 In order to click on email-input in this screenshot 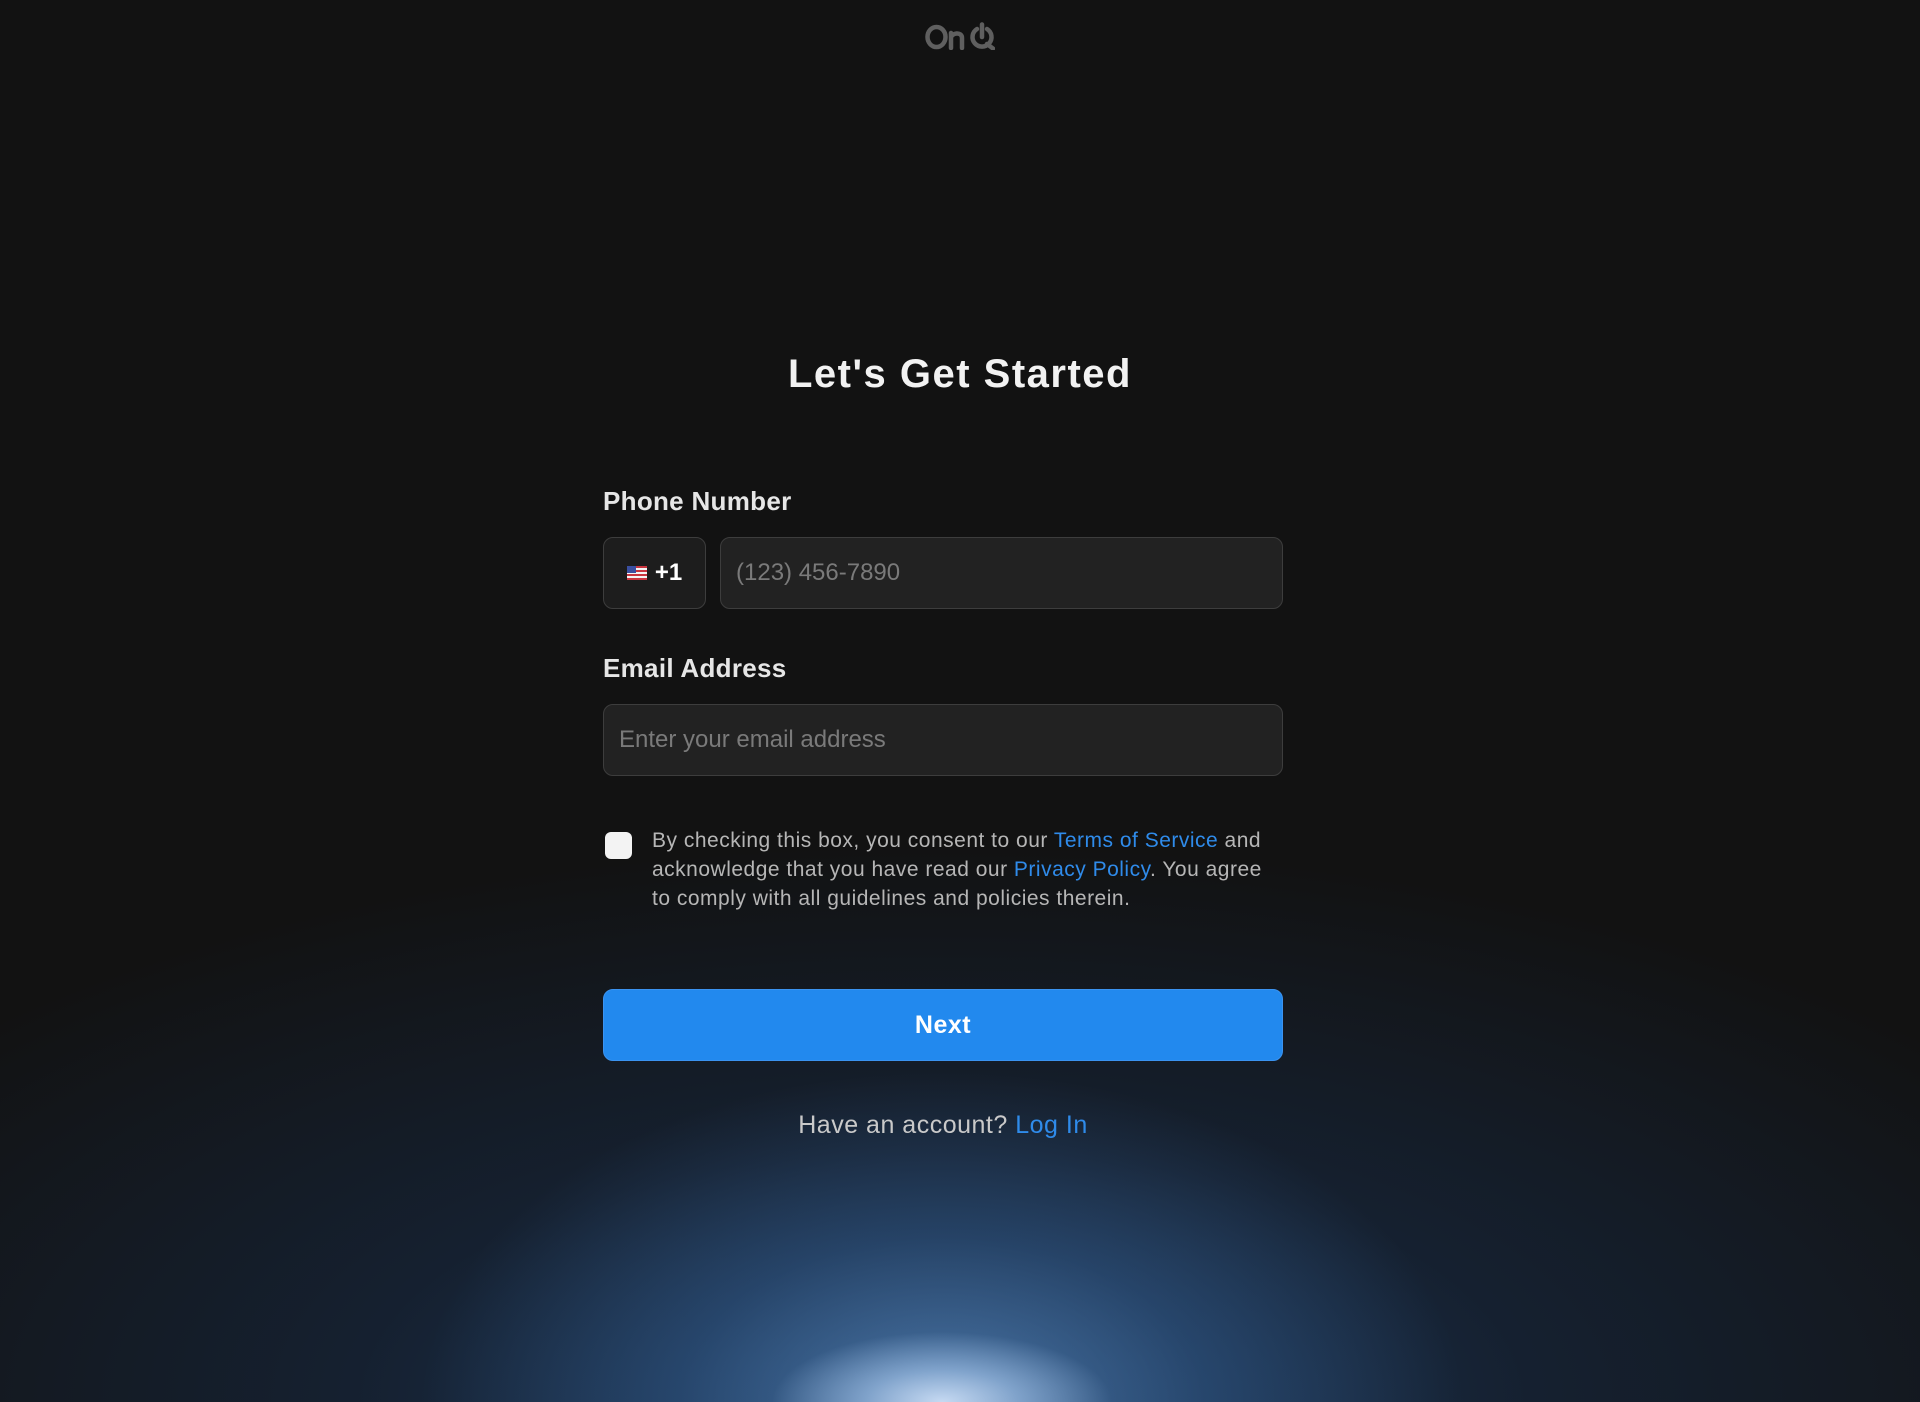, I will do `click(943, 740)`.